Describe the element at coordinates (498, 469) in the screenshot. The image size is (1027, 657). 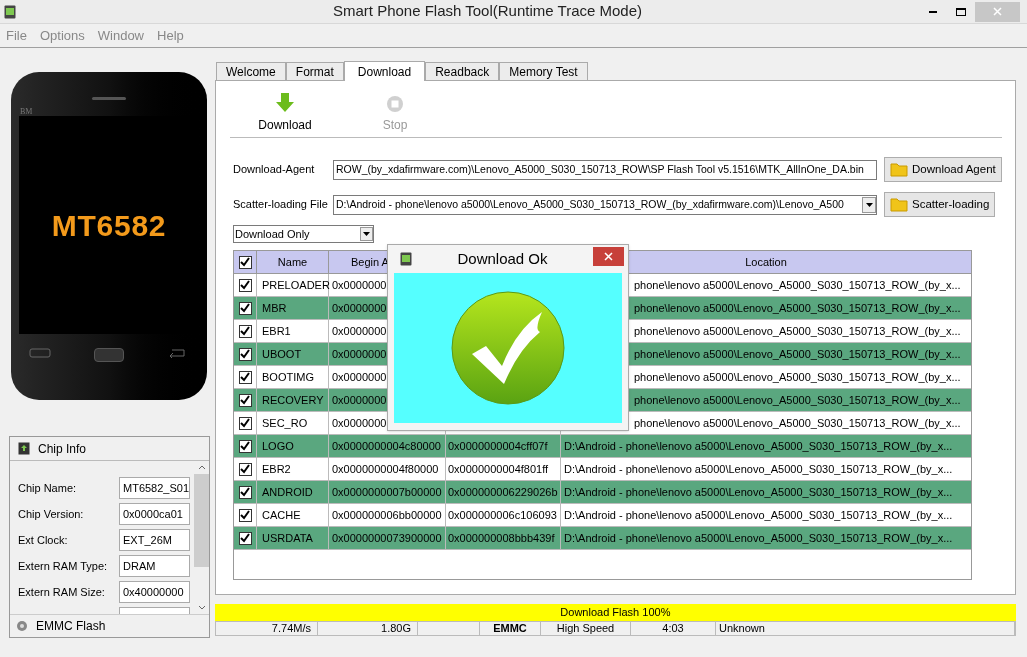
I see `table-cell-text: 0x0000000004f801ff` at that location.